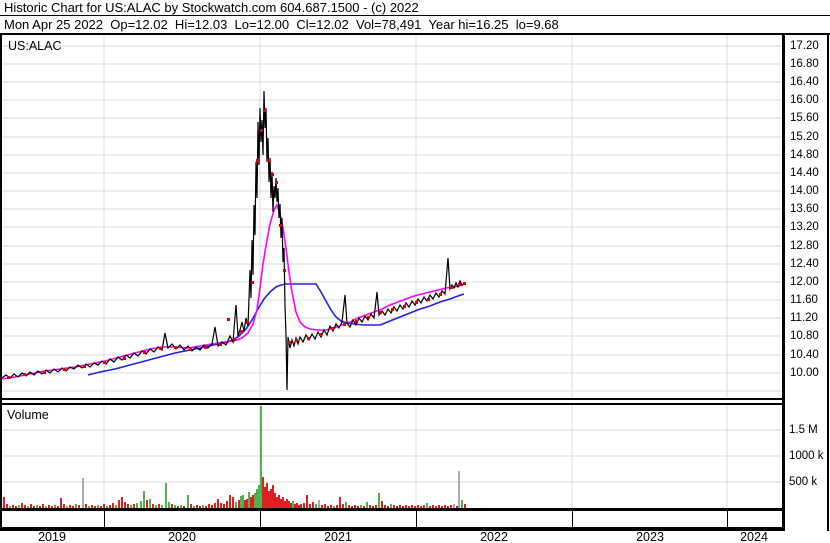 The height and width of the screenshot is (543, 830). Describe the element at coordinates (804, 355) in the screenshot. I see `price-tick-label: 10.40` at that location.